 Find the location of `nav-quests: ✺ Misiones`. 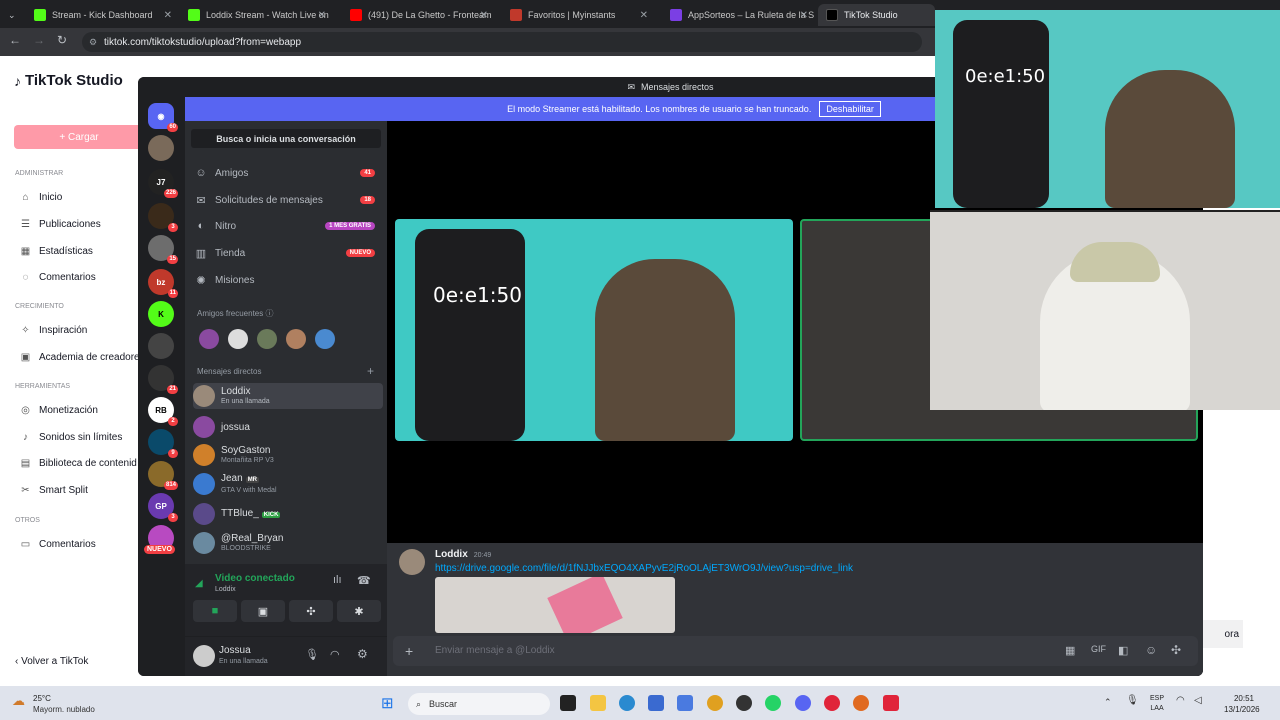

nav-quests: ✺ Misiones is located at coordinates (286, 280).